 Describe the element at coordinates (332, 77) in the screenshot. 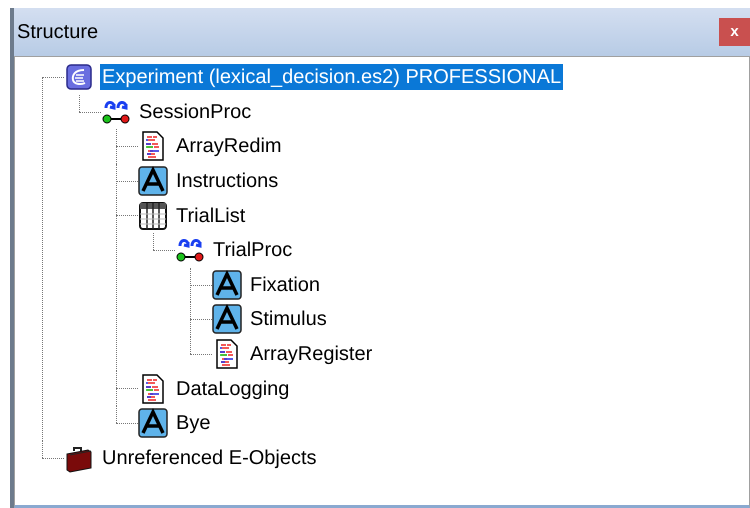

I see `tree-item: Experiment (lexical_decision.es2) PROFESSIONAL` at that location.